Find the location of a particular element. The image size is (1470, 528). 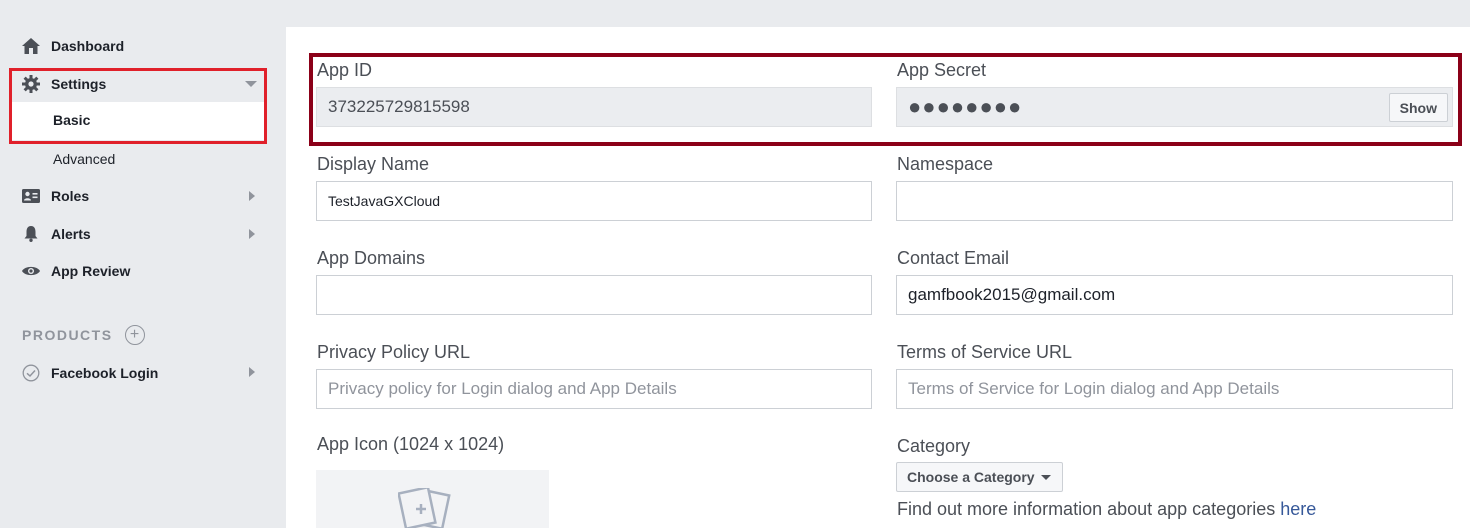

contact-email-field: gamfbook2015@gmail.com is located at coordinates (1174, 295).